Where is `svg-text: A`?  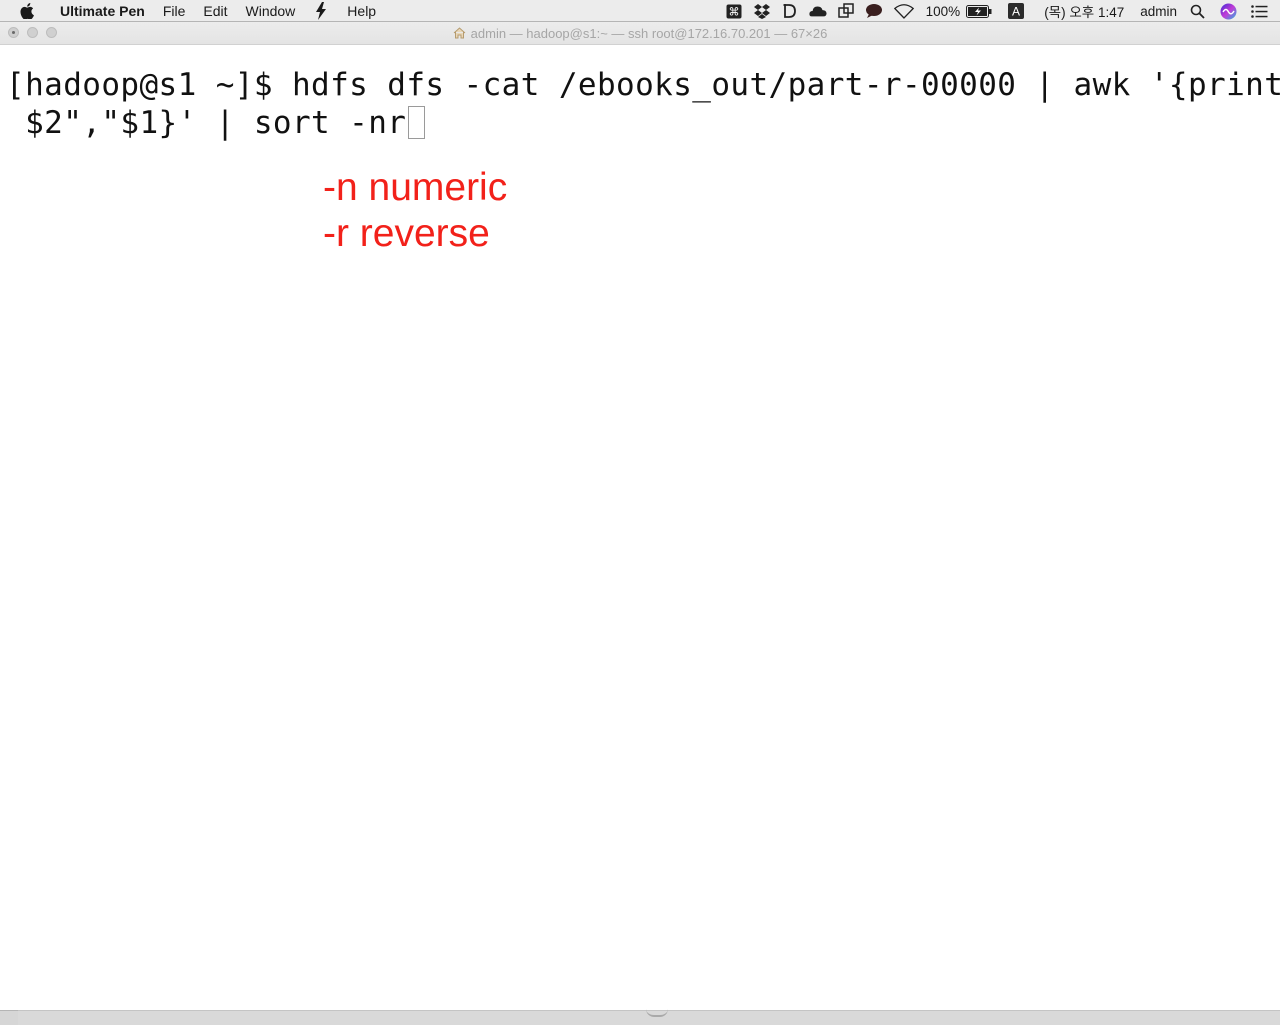
svg-text: A is located at coordinates (1016, 12).